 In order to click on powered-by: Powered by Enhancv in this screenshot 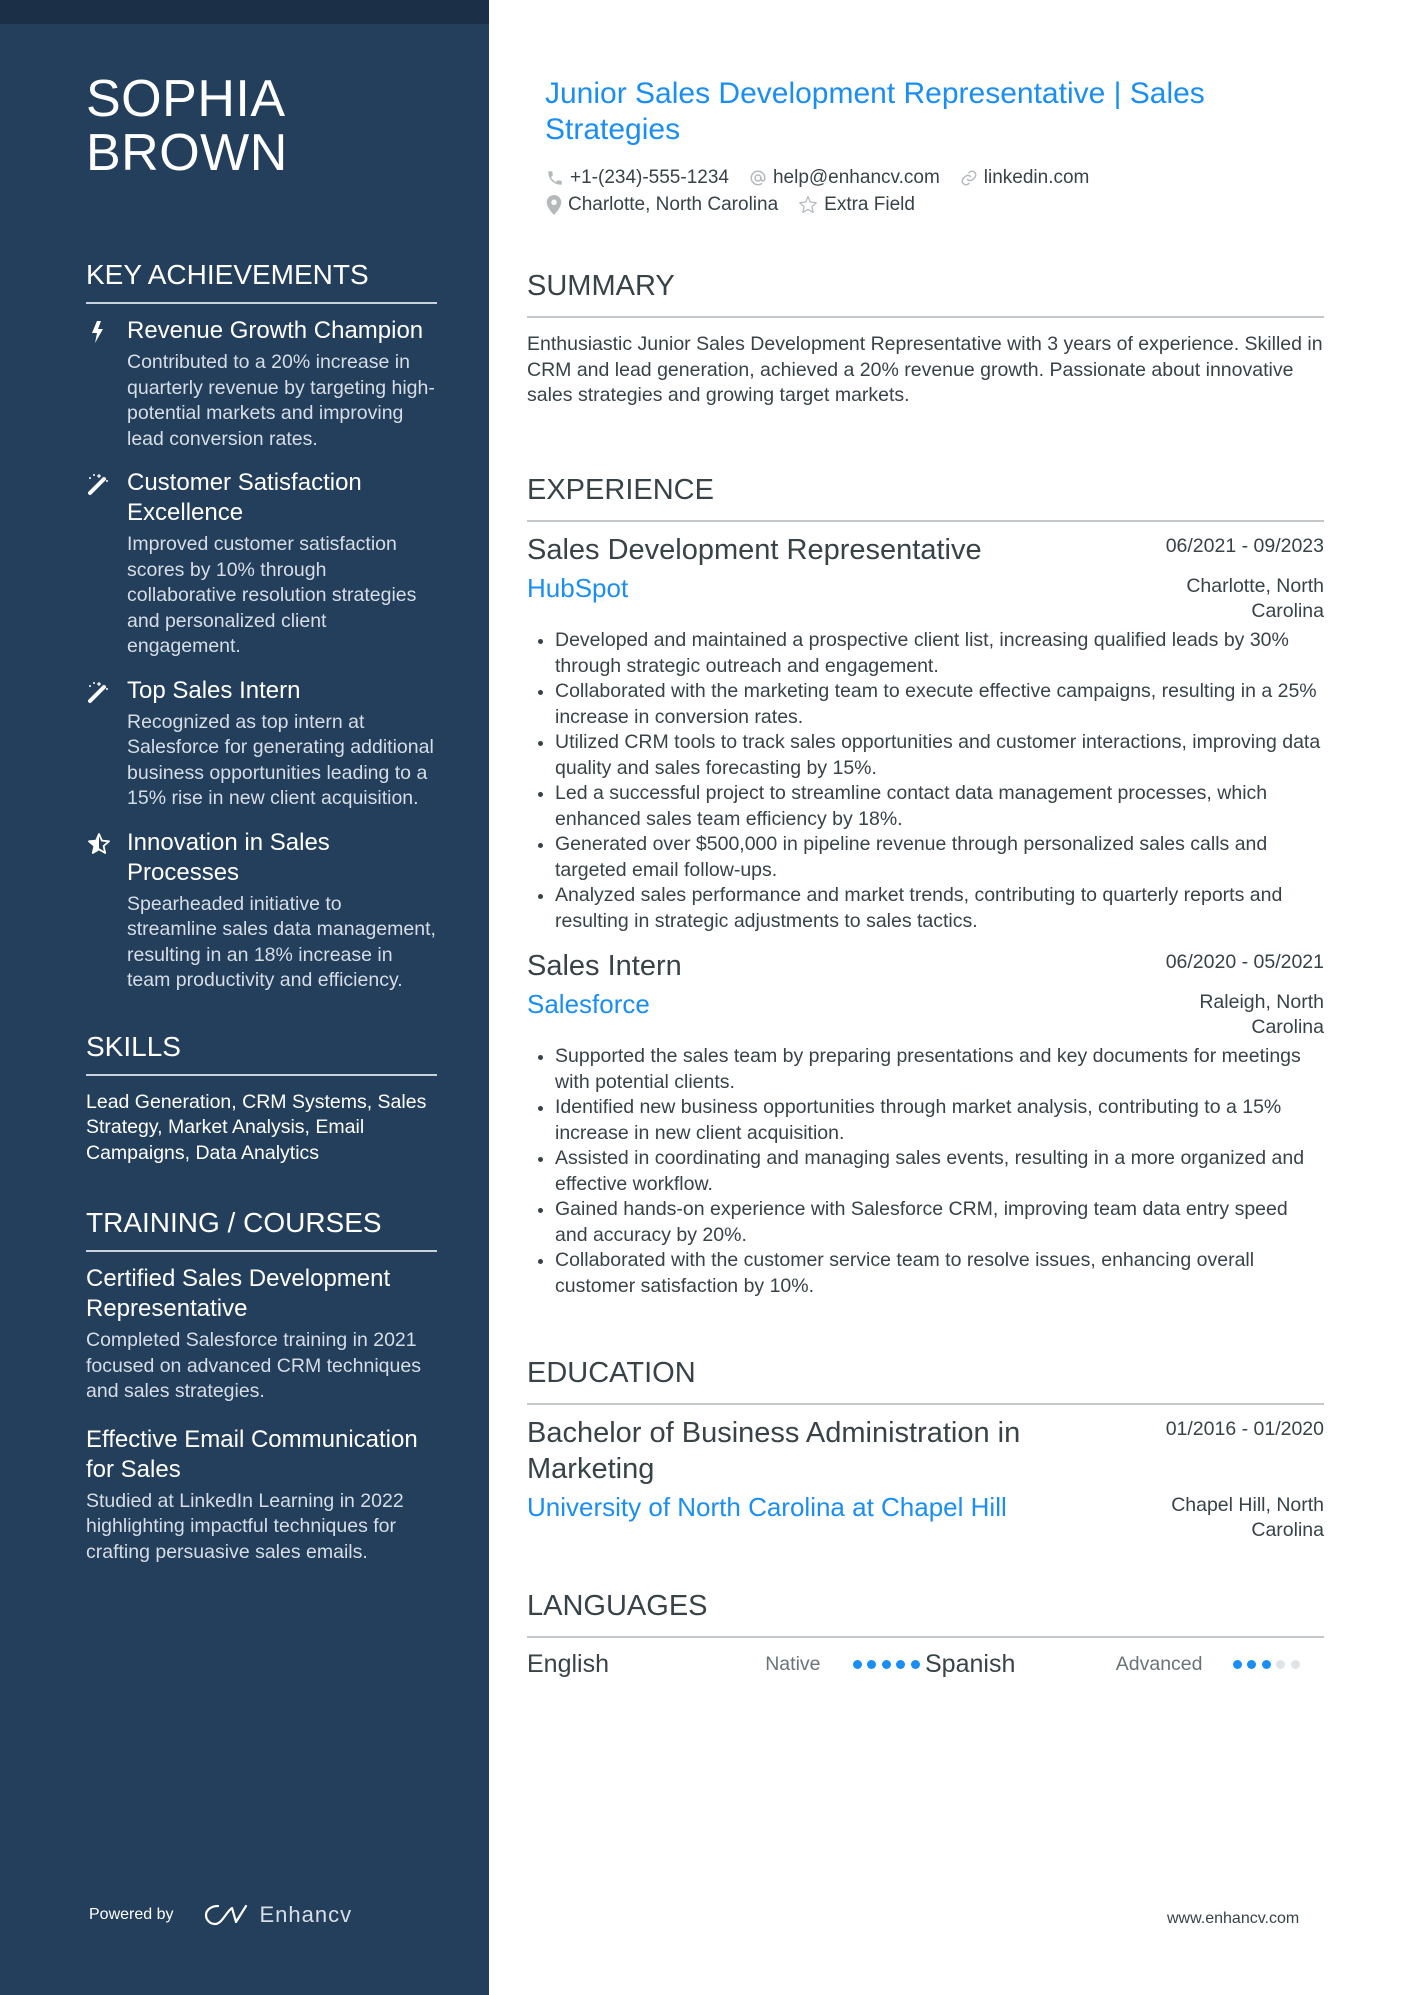, I will do `click(220, 1915)`.